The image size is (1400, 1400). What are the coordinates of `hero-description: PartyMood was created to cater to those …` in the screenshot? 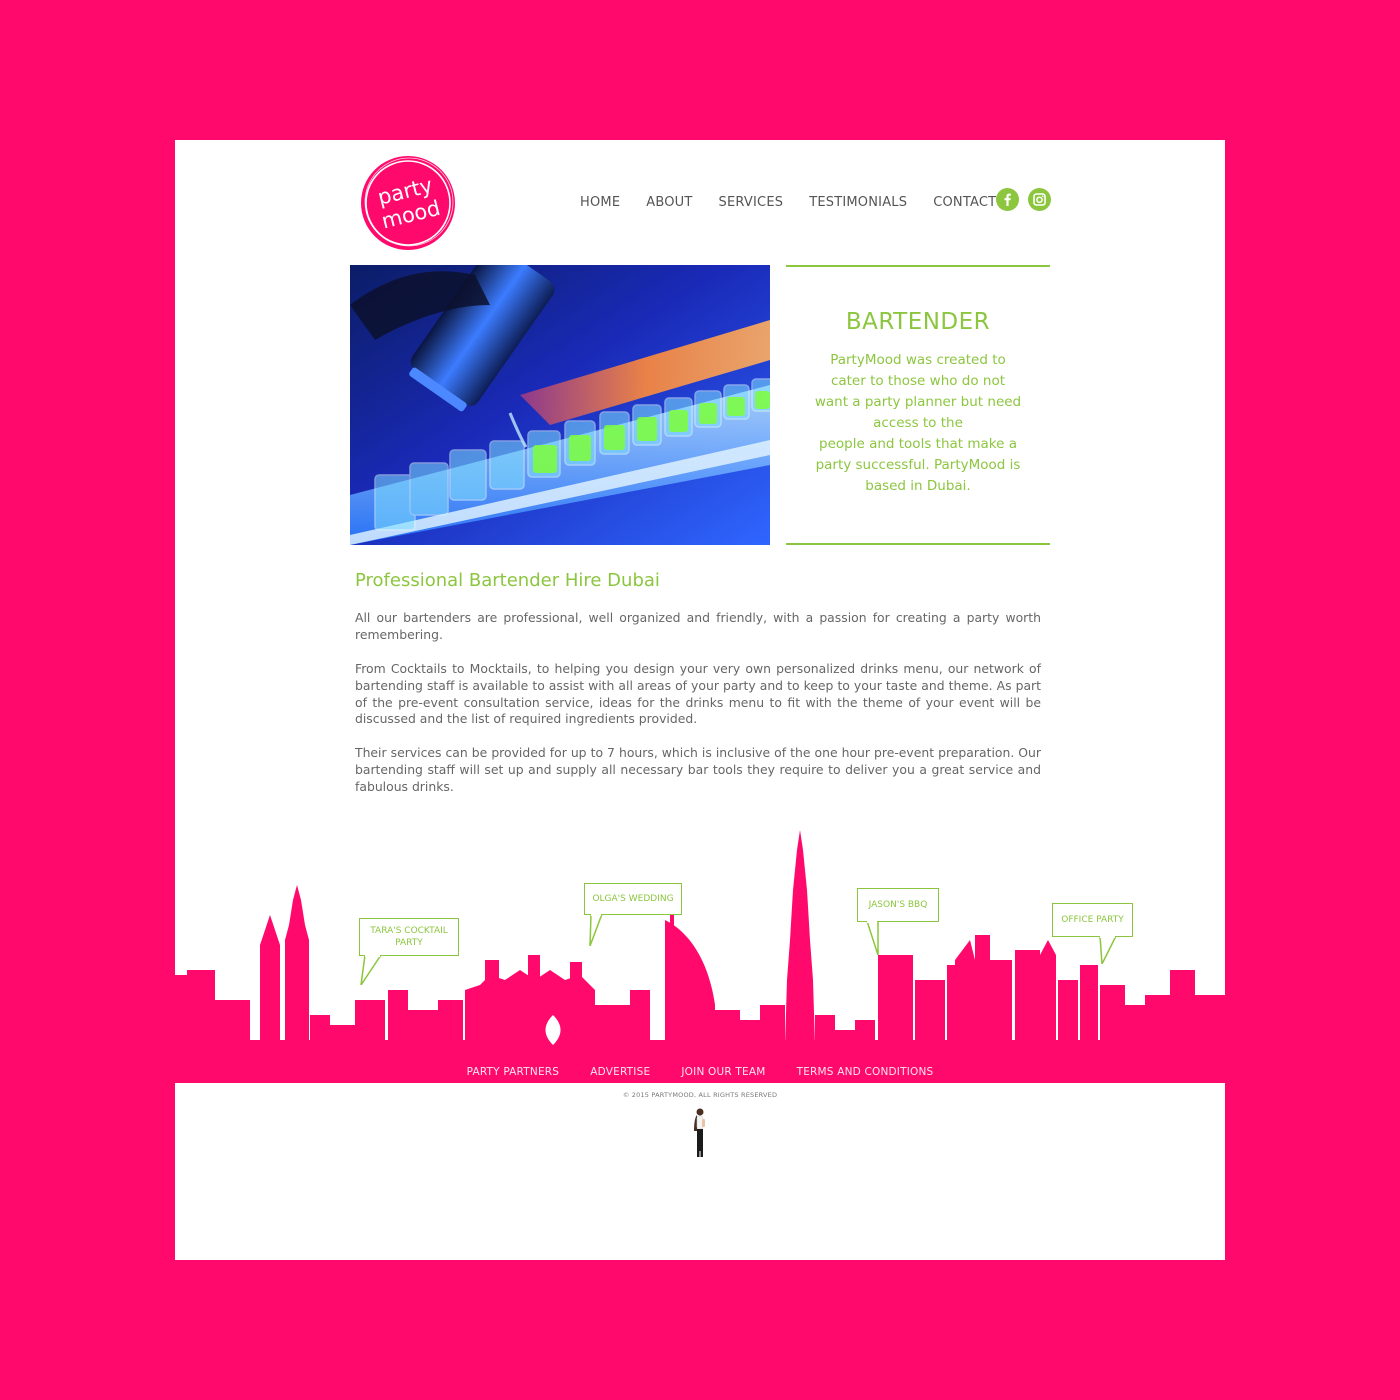 It's located at (918, 423).